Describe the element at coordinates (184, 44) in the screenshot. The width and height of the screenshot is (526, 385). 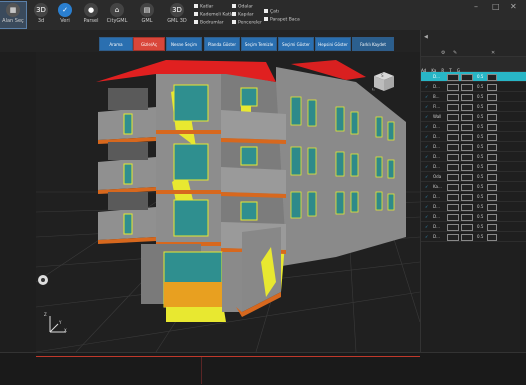
I see `object-select-button: Nesne Seçim` at that location.